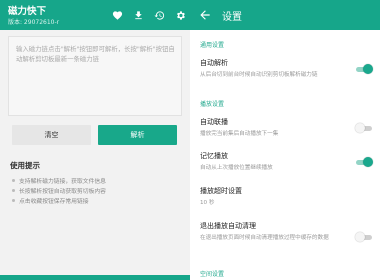 The image size is (380, 280). I want to click on auto-play-title: 自动联播, so click(214, 122).